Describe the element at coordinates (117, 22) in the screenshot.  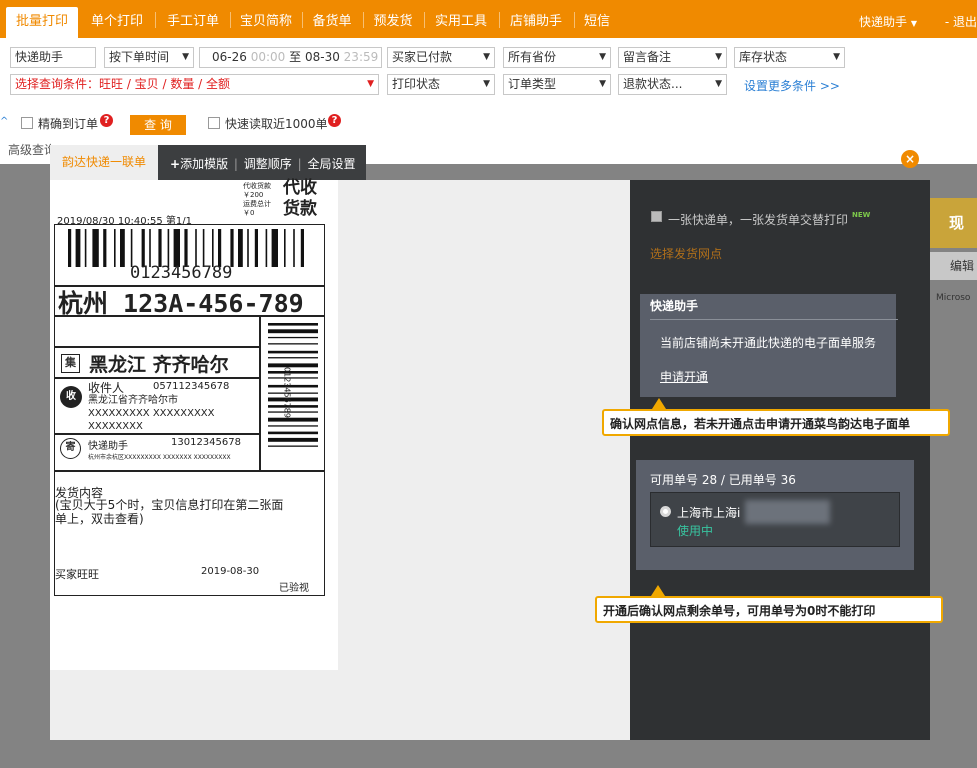
I see `tab-single-print: 单个打印` at that location.